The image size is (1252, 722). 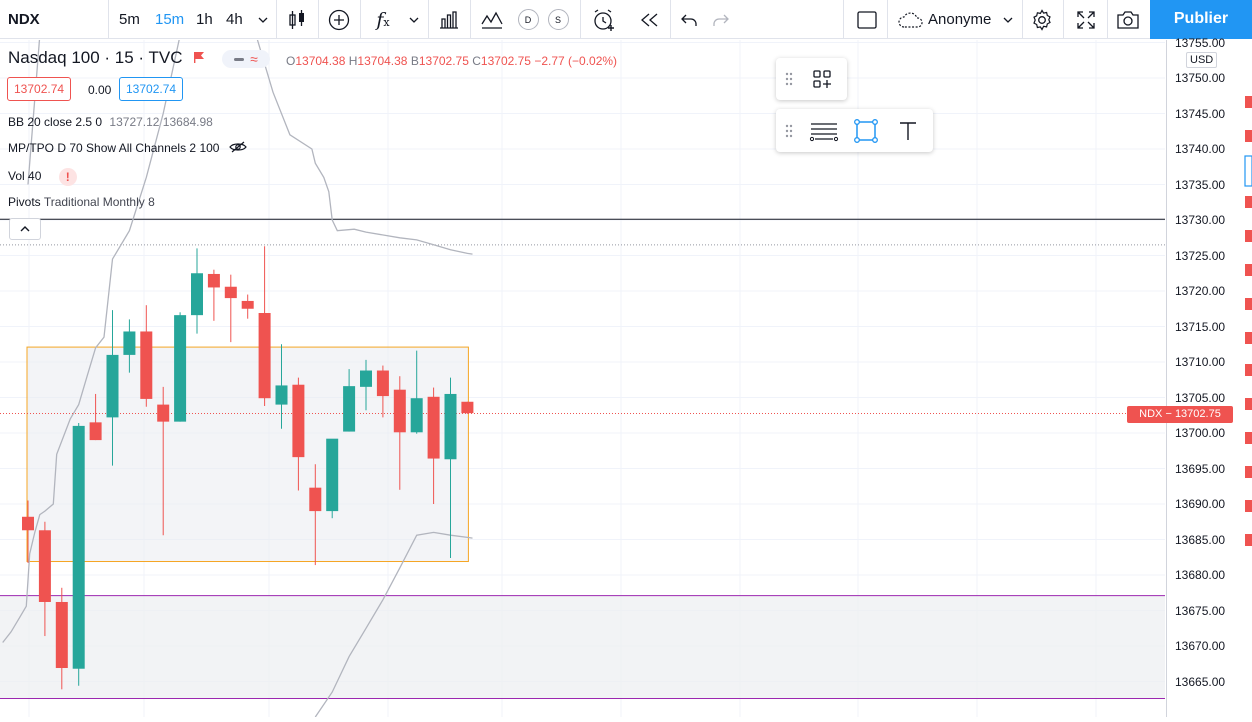 I want to click on d-label: D, so click(x=528, y=19).